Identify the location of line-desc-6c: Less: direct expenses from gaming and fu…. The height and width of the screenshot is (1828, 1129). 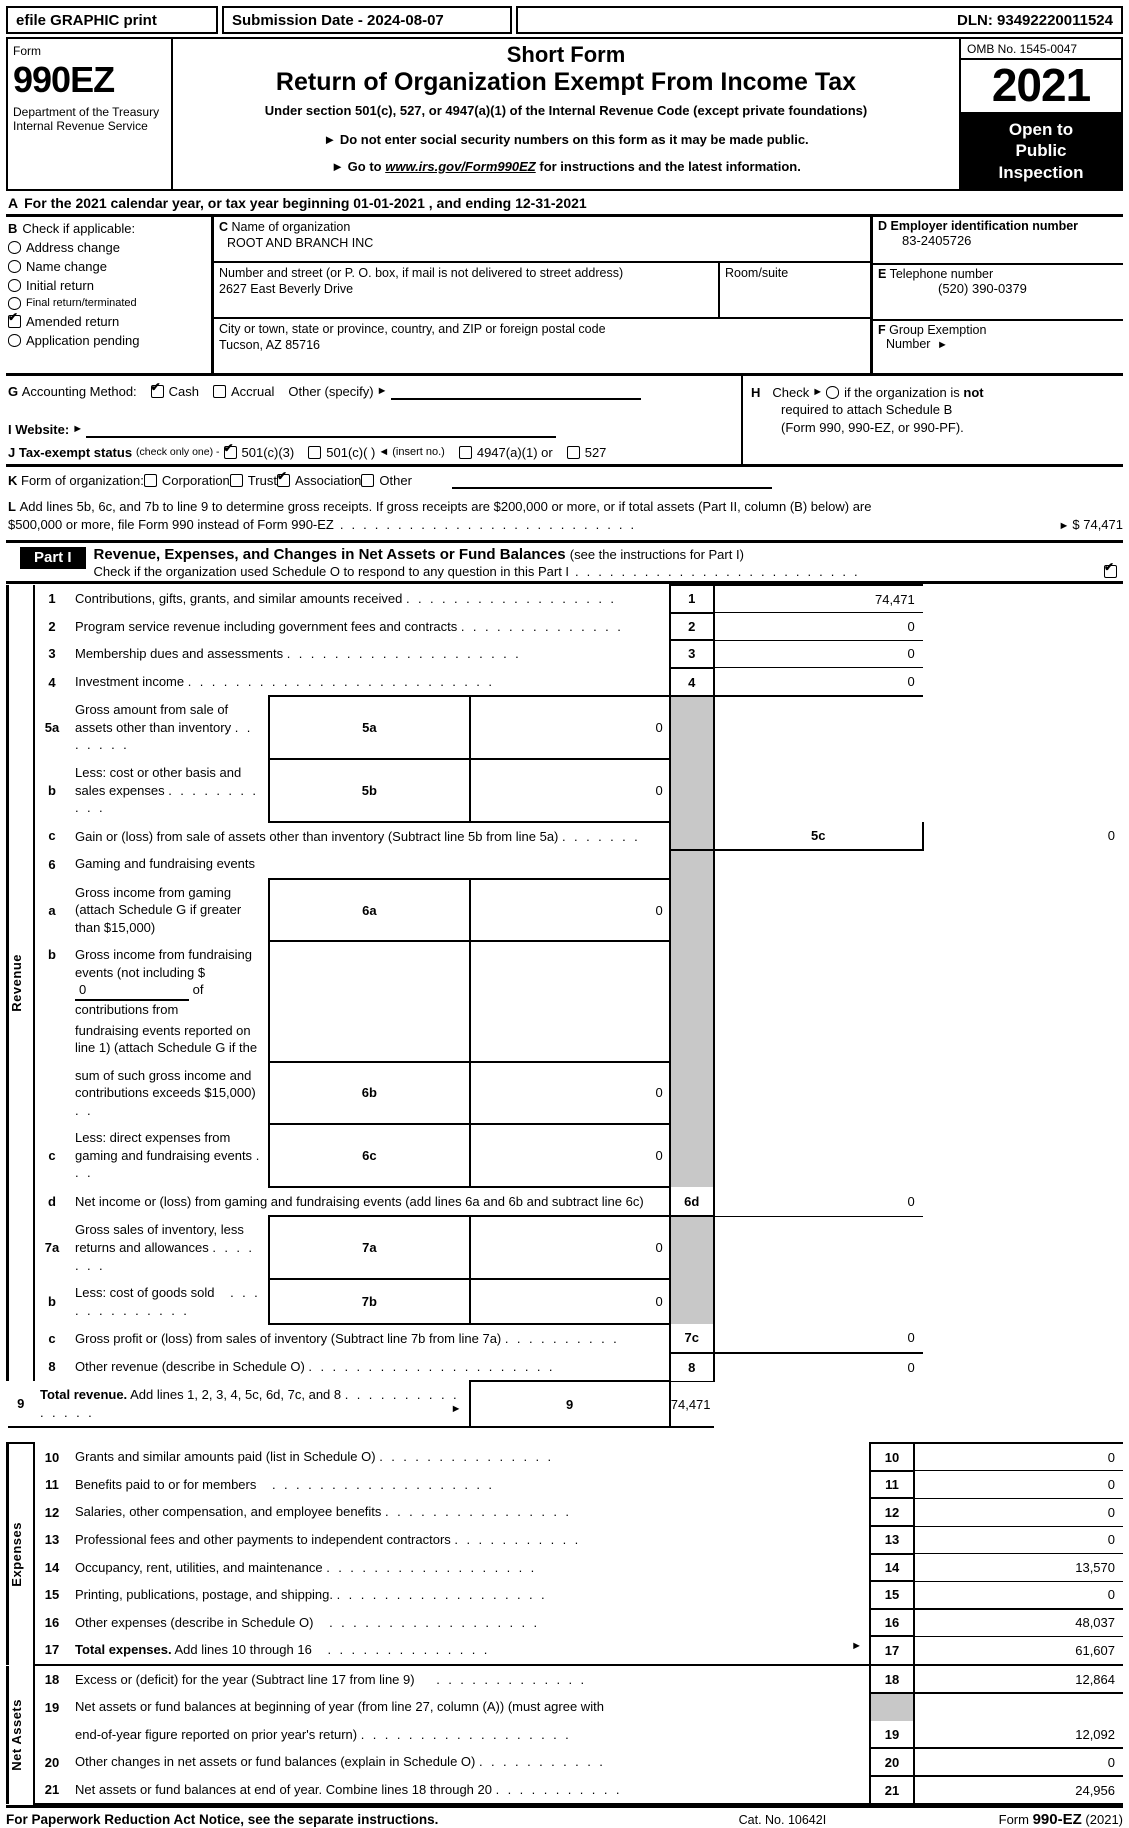
(169, 1155).